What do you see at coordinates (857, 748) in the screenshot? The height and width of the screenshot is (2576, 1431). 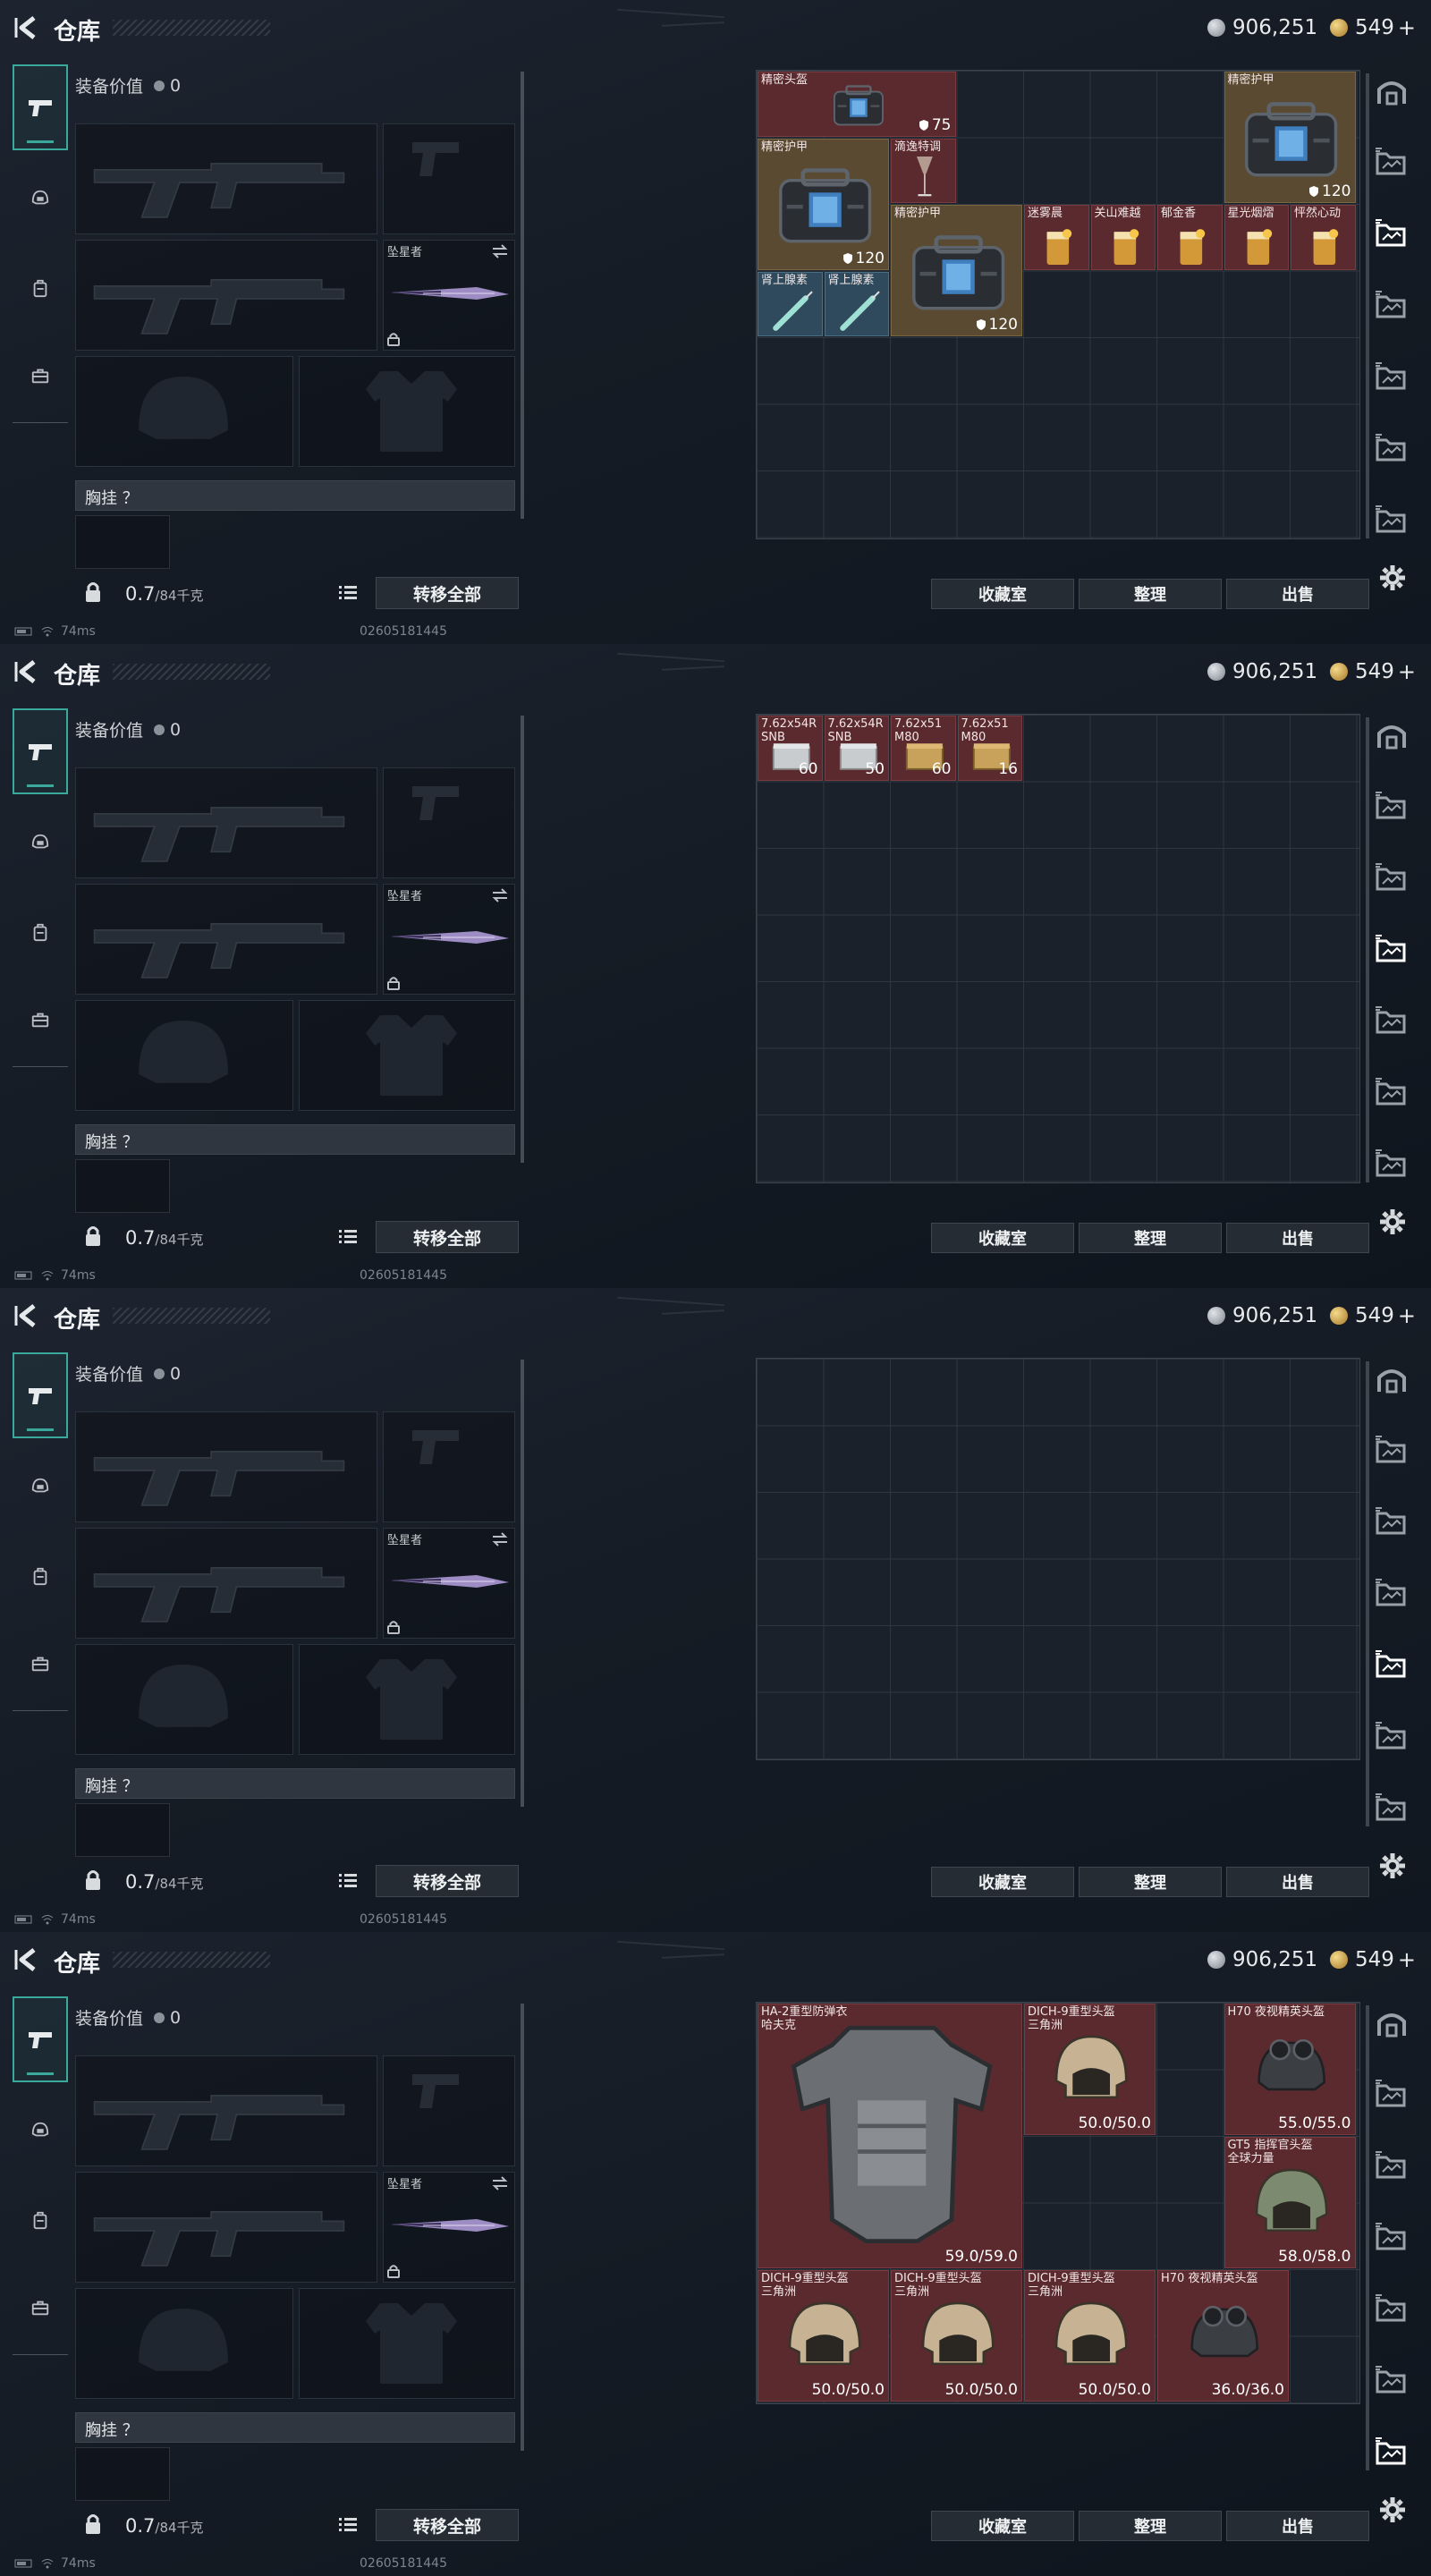 I see `inventory-item: 7.62x54R SNB 50` at bounding box center [857, 748].